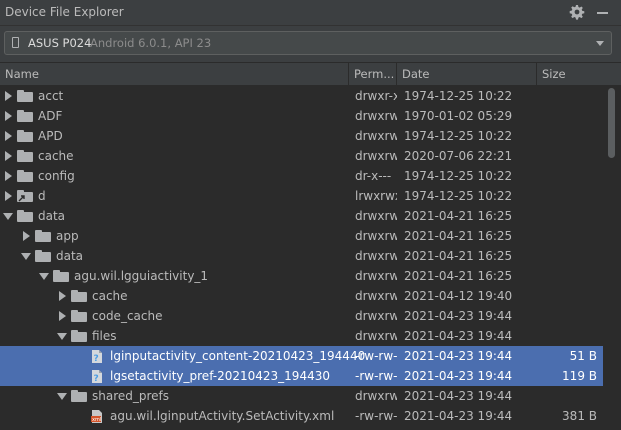 This screenshot has width=621, height=430. Describe the element at coordinates (376, 196) in the screenshot. I see `file-permissions: lrwxrwx` at that location.